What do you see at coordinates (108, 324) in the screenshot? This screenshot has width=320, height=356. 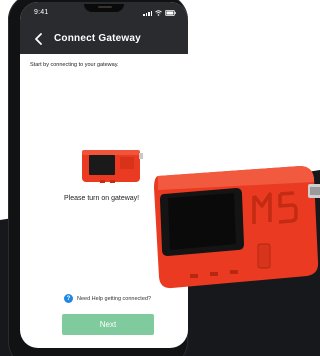 I see `next-button: Next` at bounding box center [108, 324].